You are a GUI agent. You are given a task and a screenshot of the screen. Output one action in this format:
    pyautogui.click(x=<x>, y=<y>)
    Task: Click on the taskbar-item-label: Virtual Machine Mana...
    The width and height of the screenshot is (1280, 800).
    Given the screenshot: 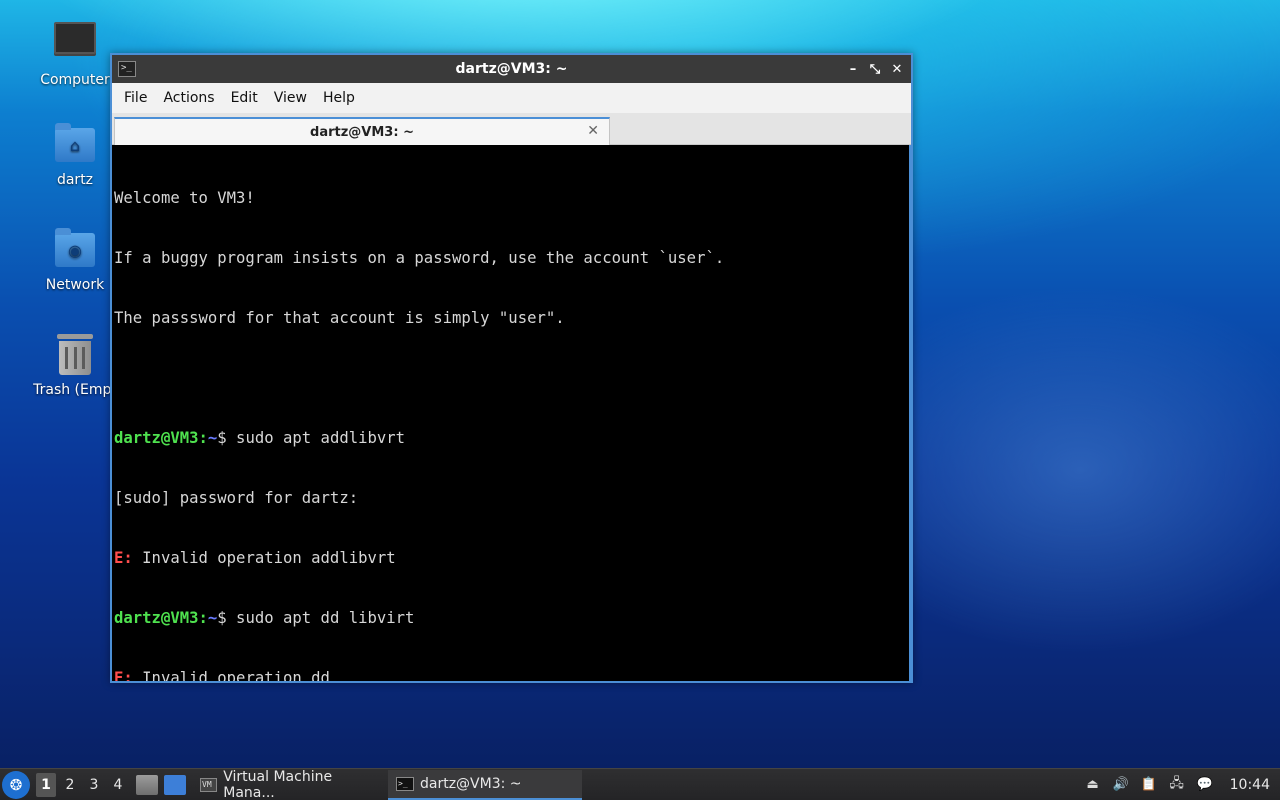 What is the action you would take?
    pyautogui.click(x=278, y=784)
    